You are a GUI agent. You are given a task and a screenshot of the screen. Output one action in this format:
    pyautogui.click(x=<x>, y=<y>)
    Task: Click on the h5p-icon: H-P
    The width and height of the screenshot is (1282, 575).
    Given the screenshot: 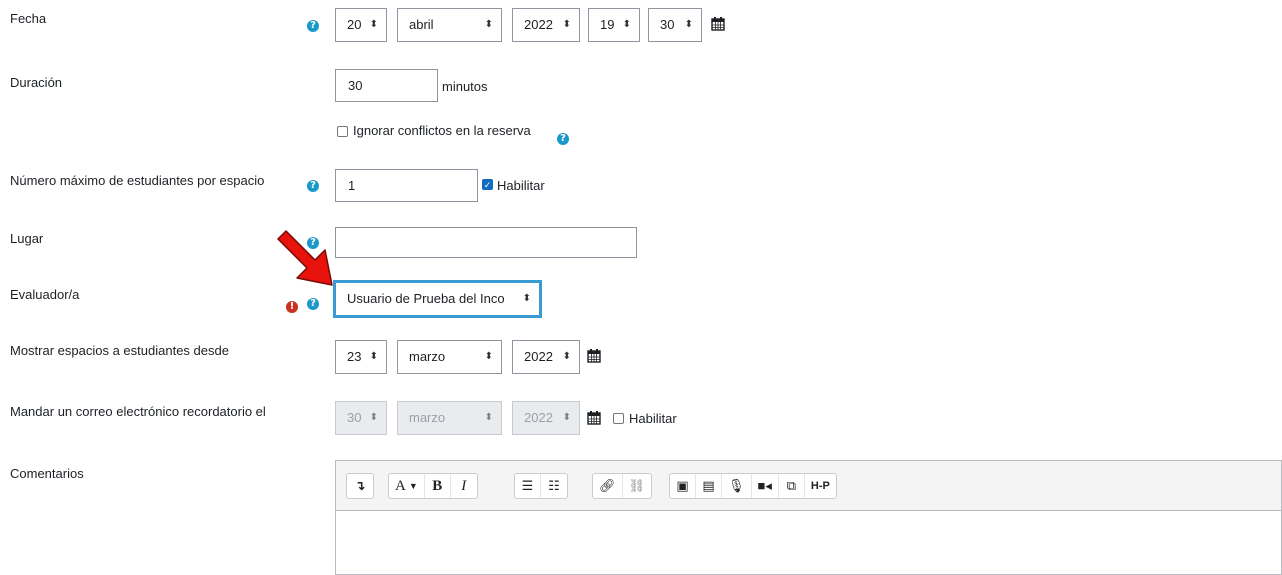 What is the action you would take?
    pyautogui.click(x=820, y=486)
    